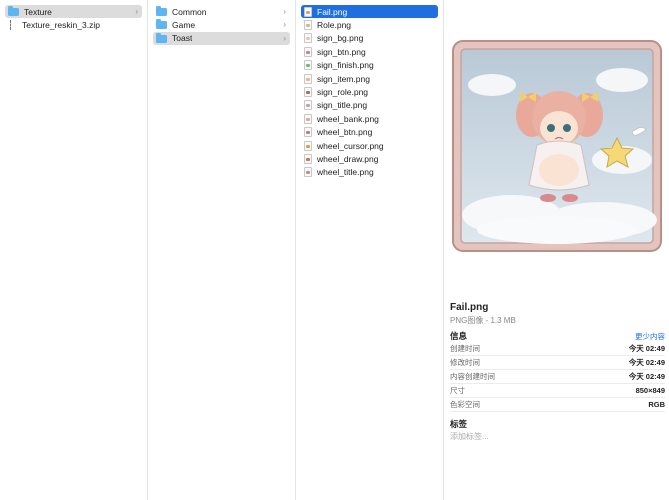 The image size is (669, 500). Describe the element at coordinates (332, 11) in the screenshot. I see `item-label: Fail.png` at that location.